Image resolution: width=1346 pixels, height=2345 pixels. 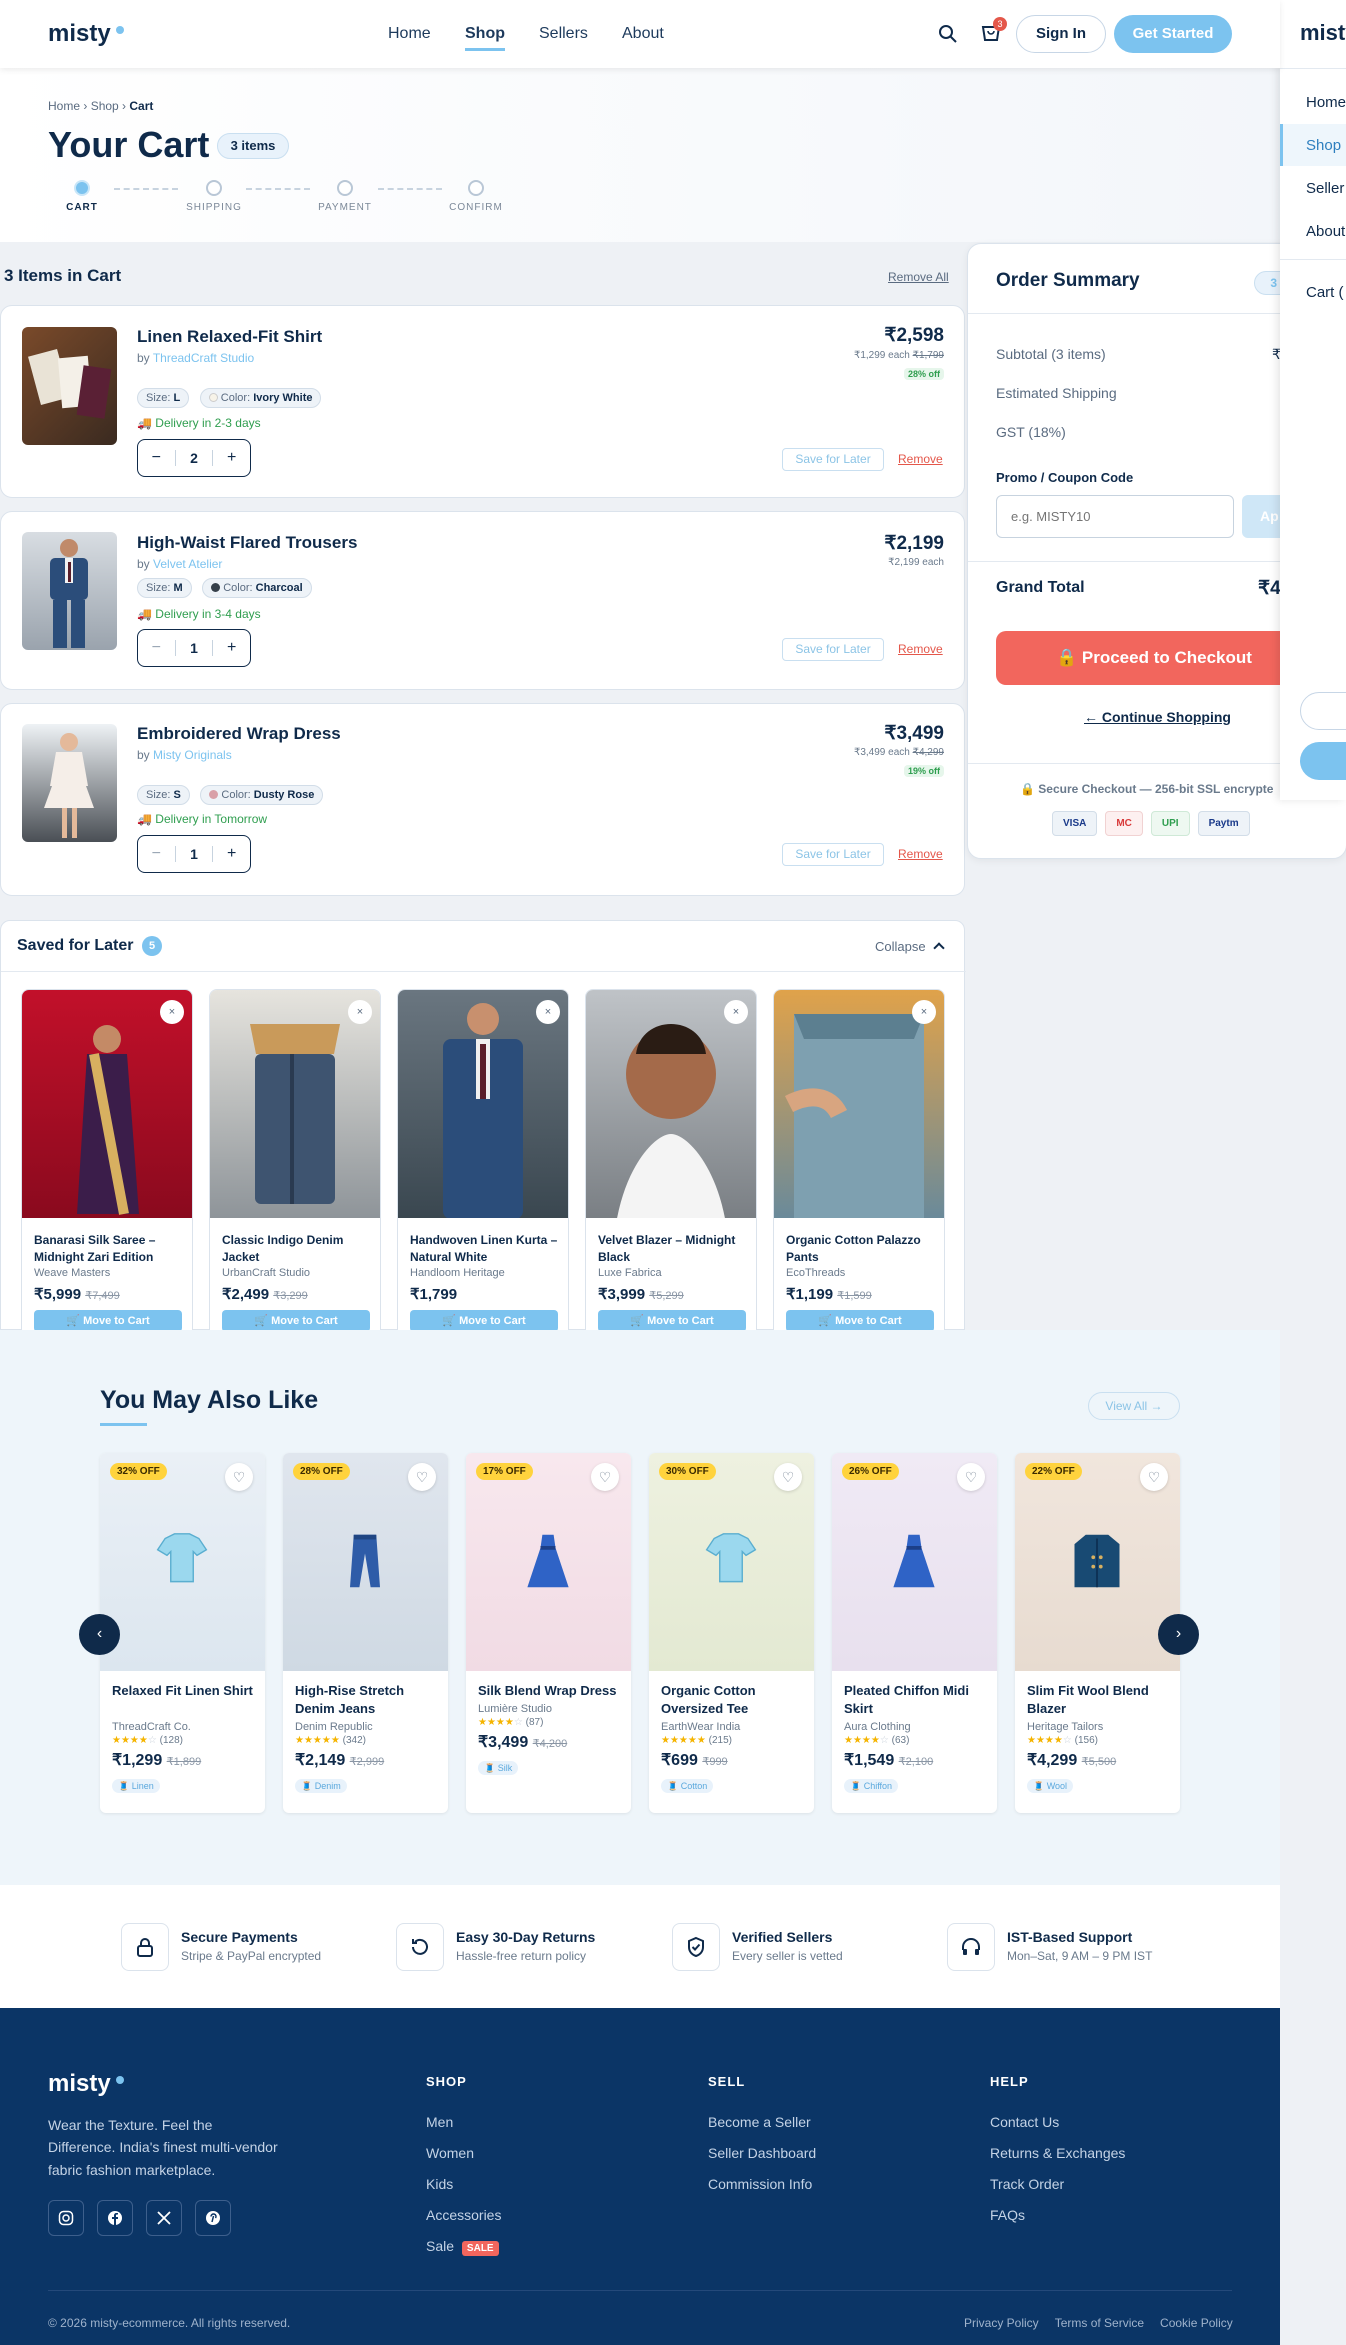 I want to click on saved-item-title: Classic Indigo Denim Jacket, so click(x=297, y=1249).